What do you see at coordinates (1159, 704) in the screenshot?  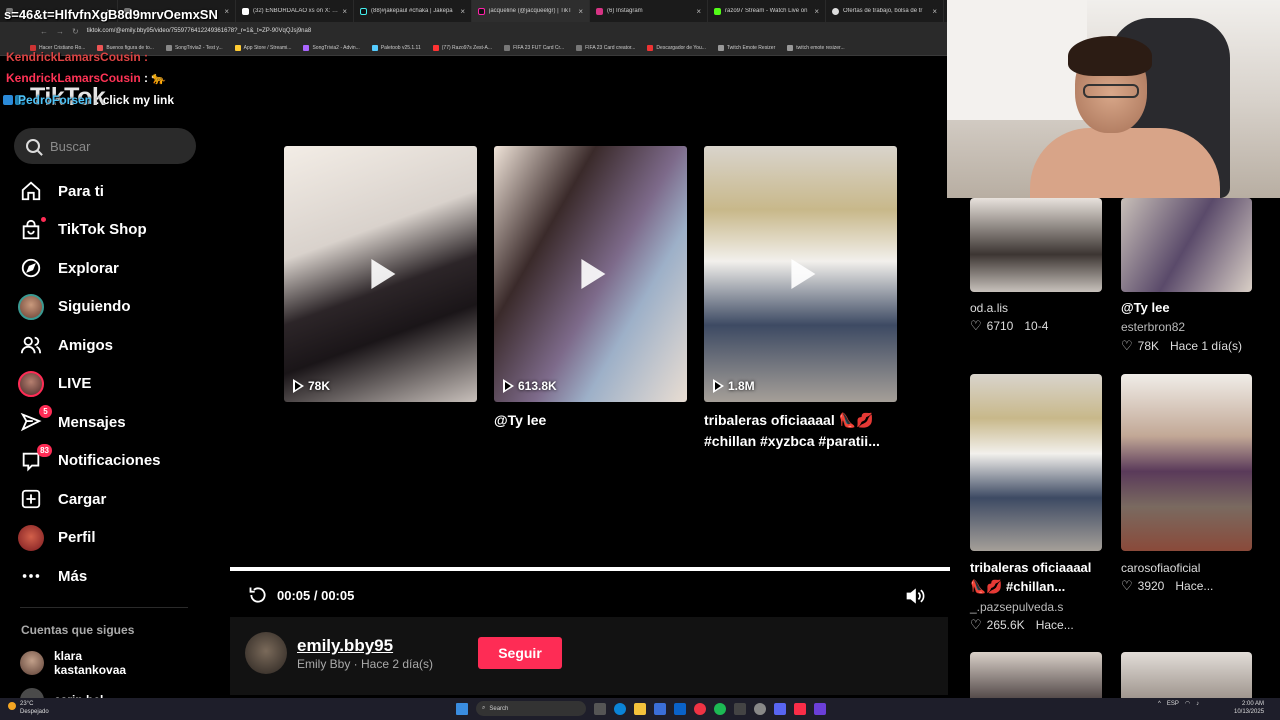 I see `chevron-up-icon: ^` at bounding box center [1159, 704].